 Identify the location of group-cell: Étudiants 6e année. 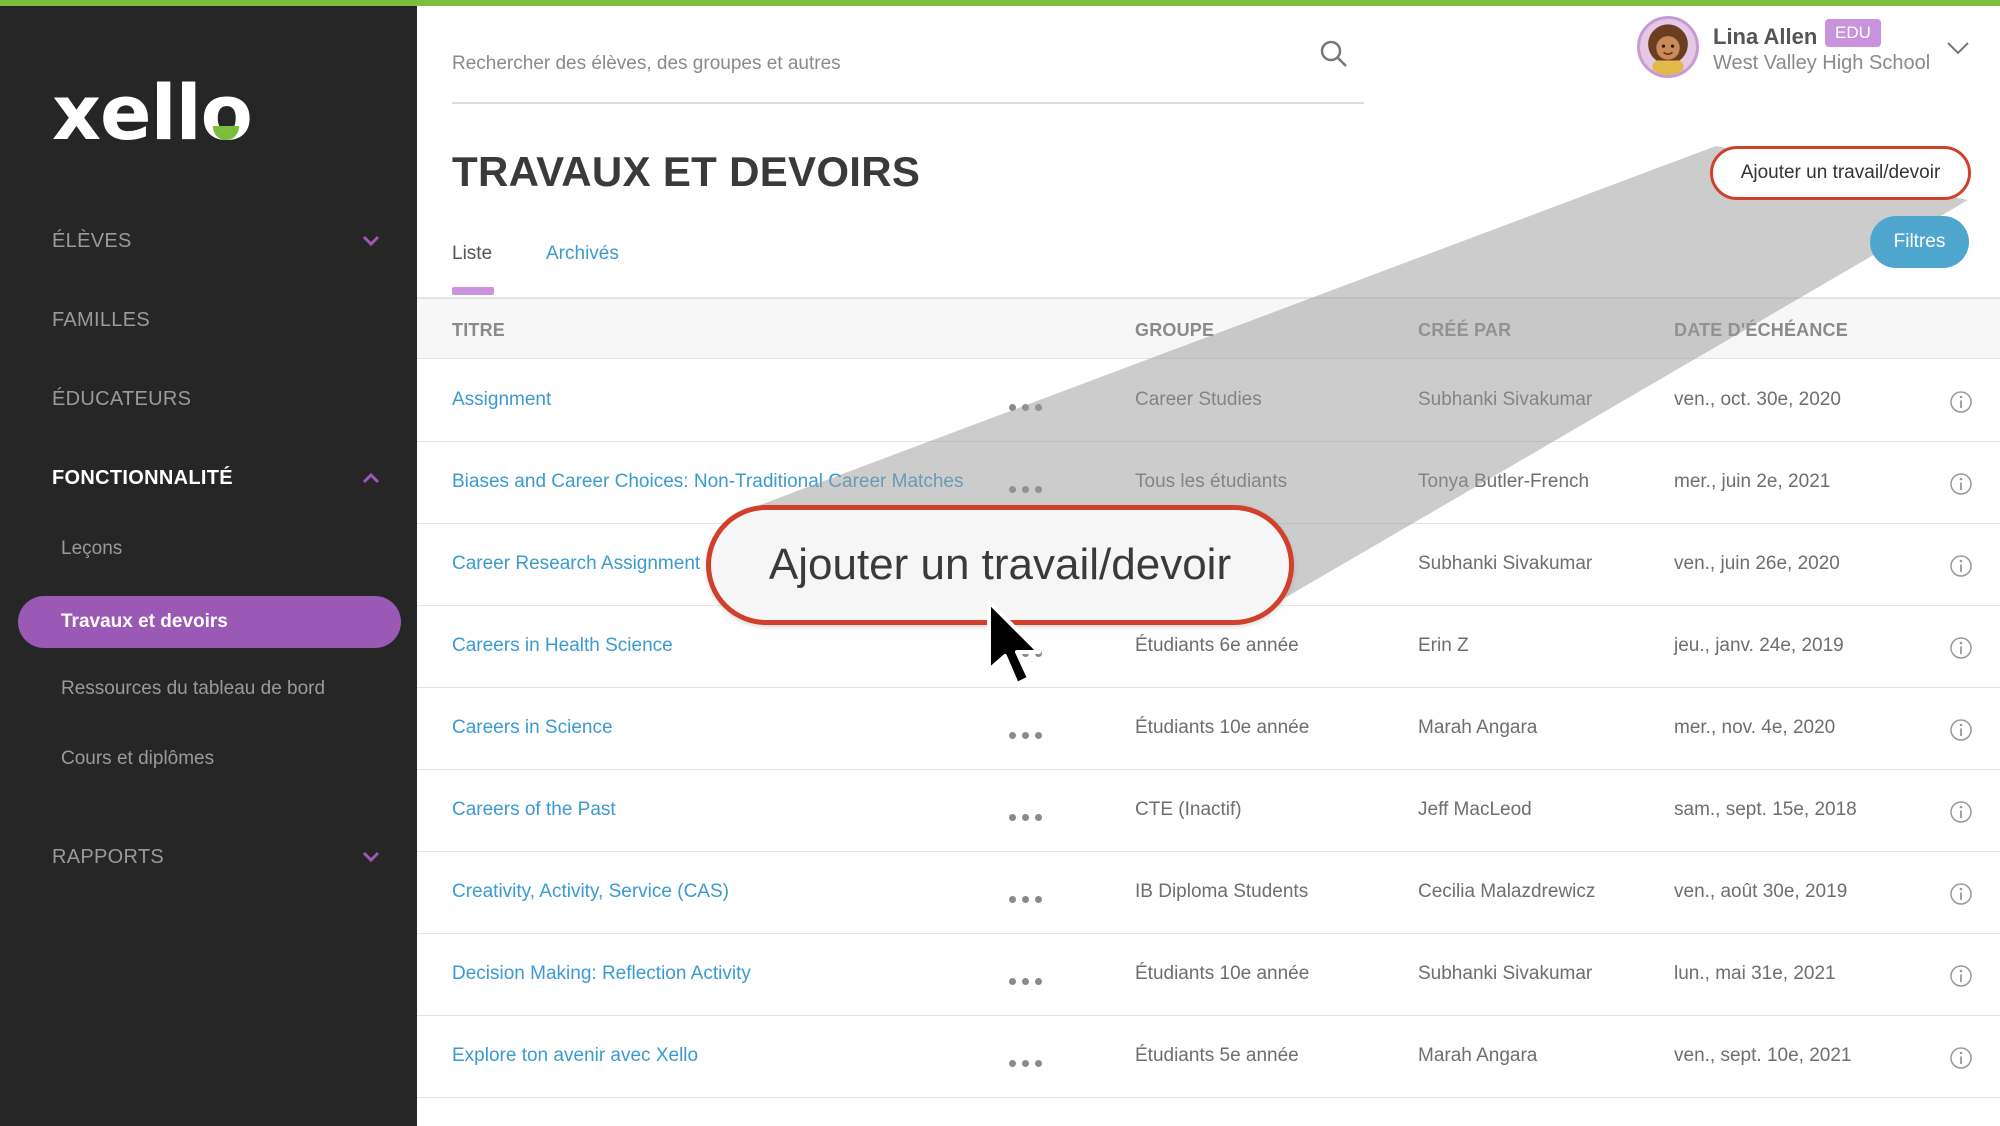
(1217, 645).